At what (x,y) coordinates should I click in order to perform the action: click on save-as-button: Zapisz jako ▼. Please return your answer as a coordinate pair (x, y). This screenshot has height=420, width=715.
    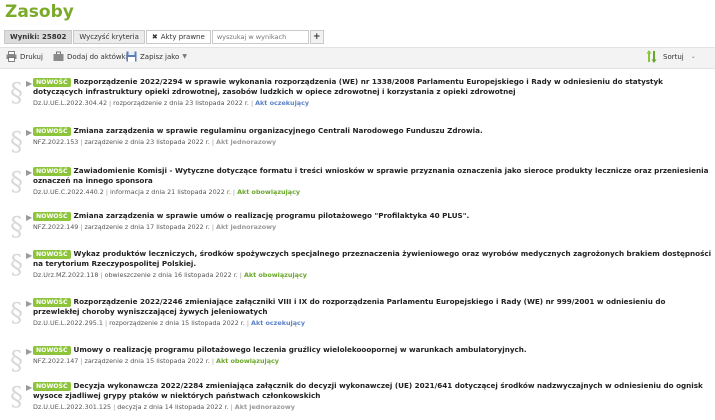
    Looking at the image, I should click on (156, 56).